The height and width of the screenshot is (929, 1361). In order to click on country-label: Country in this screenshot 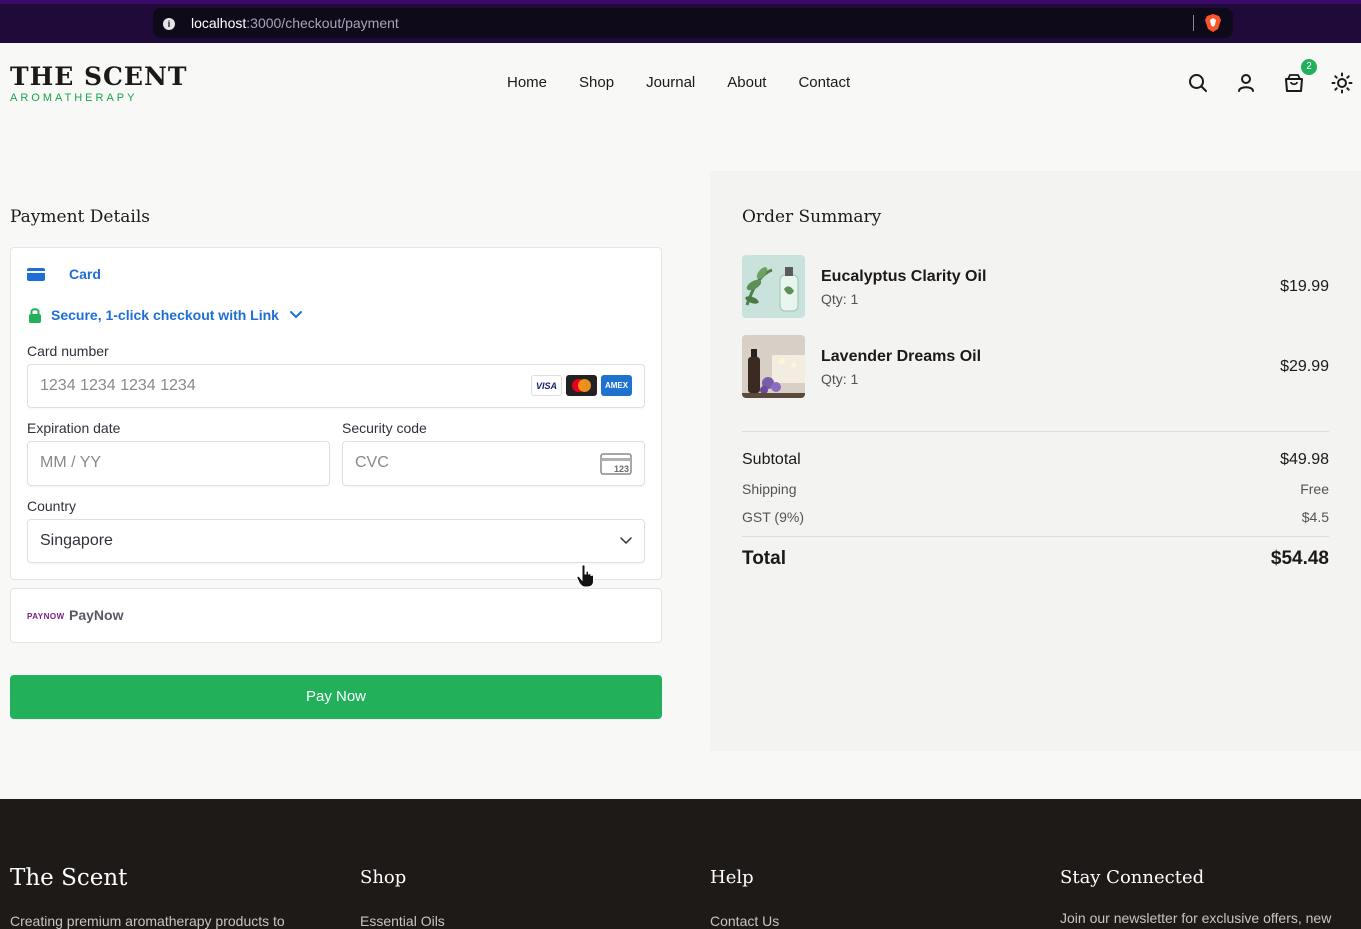, I will do `click(52, 506)`.